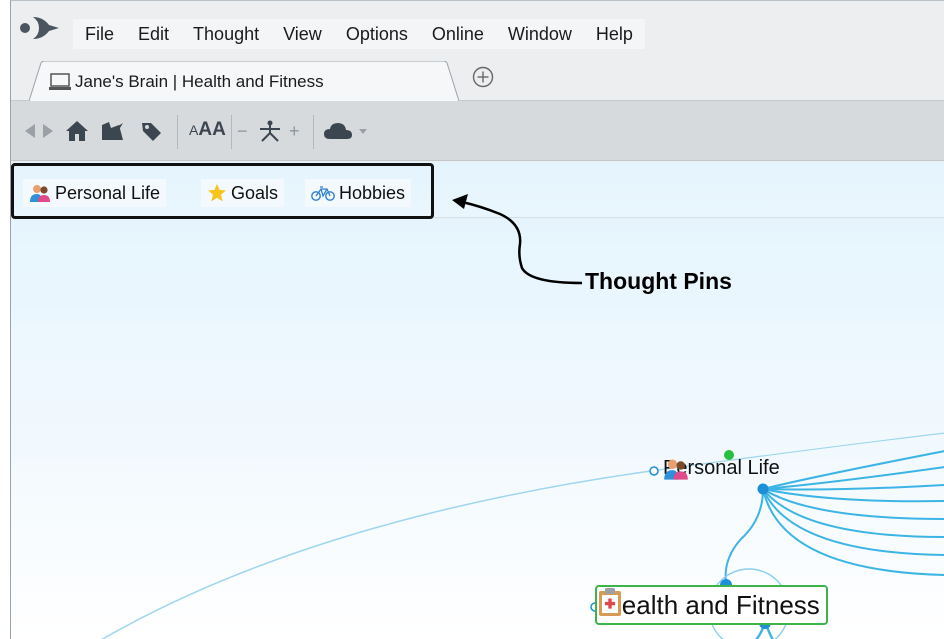 This screenshot has width=944, height=639. I want to click on add-tab-icon, so click(483, 77).